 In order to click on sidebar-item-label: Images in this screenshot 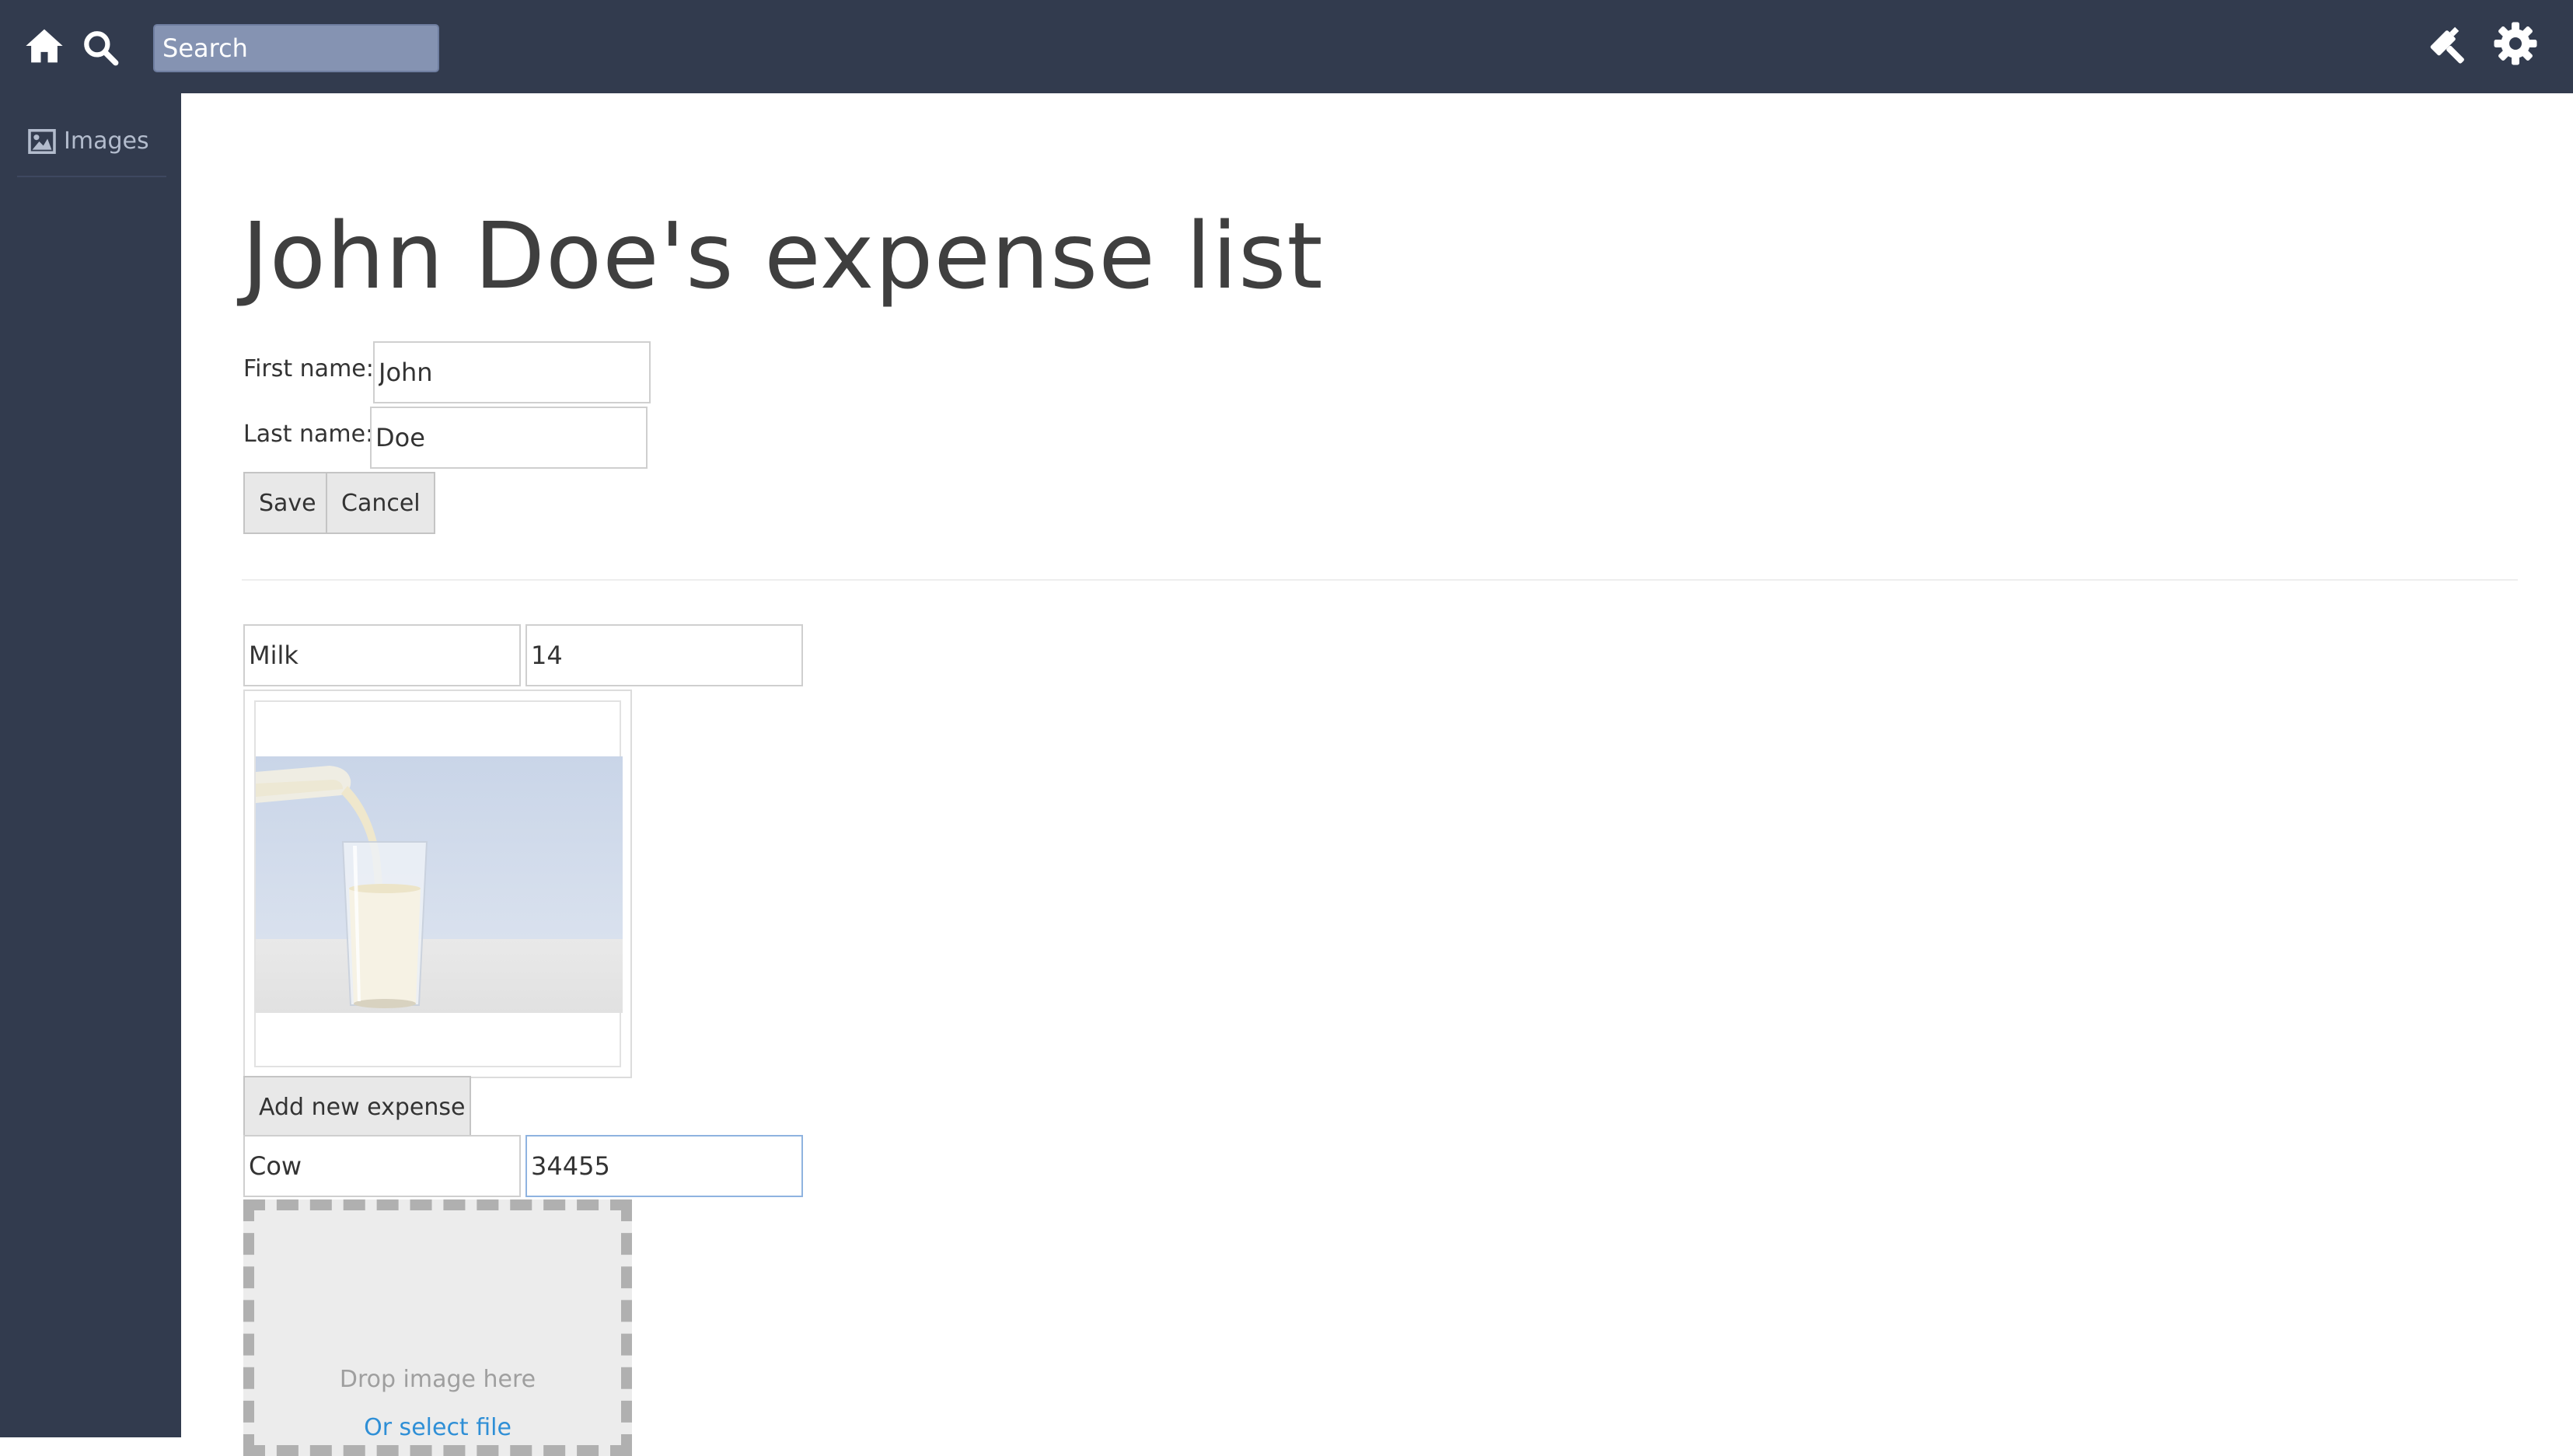, I will do `click(106, 141)`.